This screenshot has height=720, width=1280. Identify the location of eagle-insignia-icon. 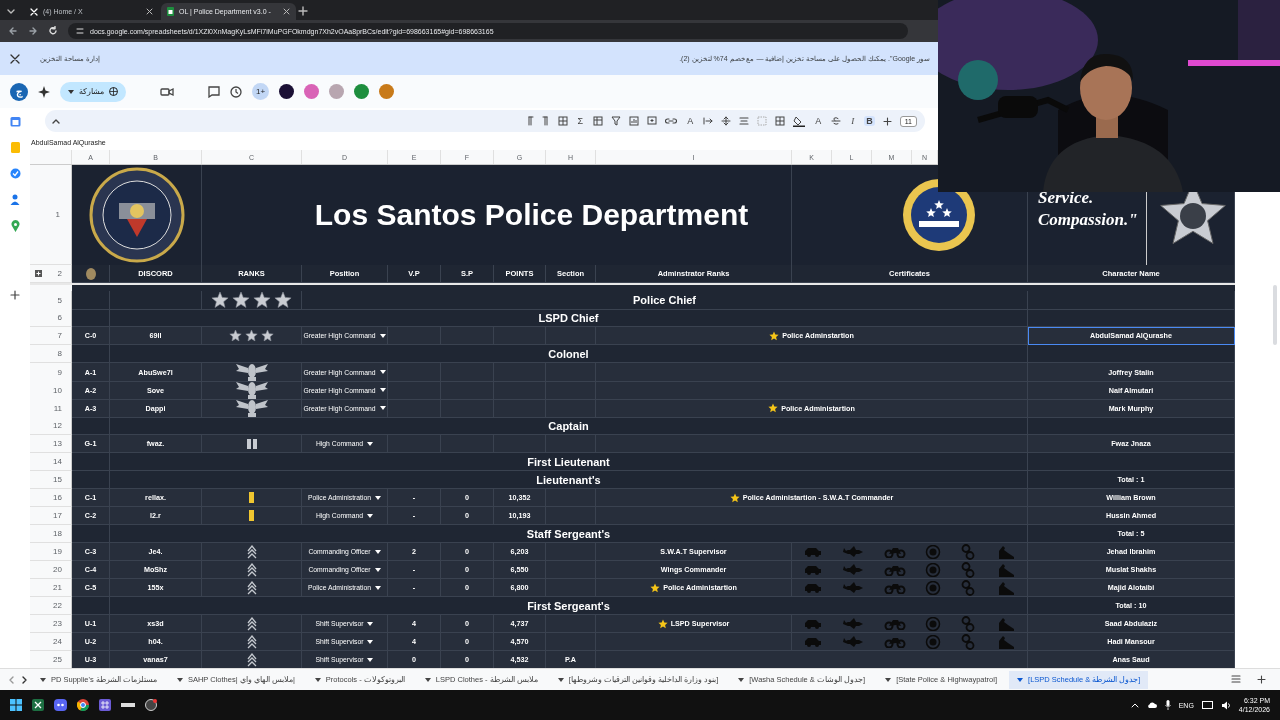
(251, 408).